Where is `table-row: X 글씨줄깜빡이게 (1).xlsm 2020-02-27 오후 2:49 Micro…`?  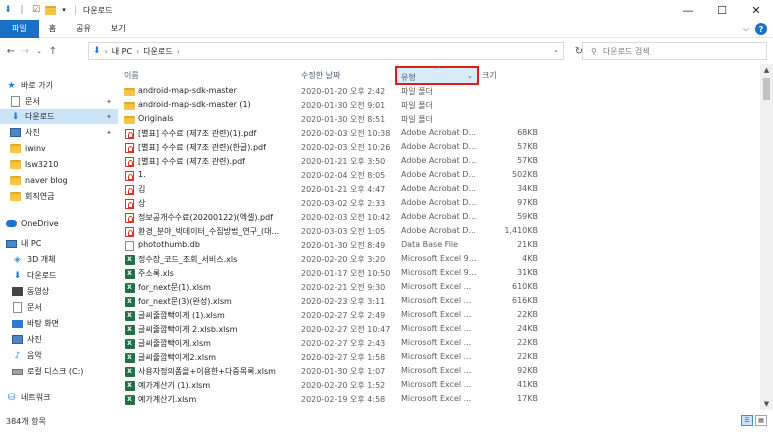
table-row: X 글씨줄깜빡이게 (1).xlsm 2020-02-27 오후 2:49 Micro… is located at coordinates (438, 315).